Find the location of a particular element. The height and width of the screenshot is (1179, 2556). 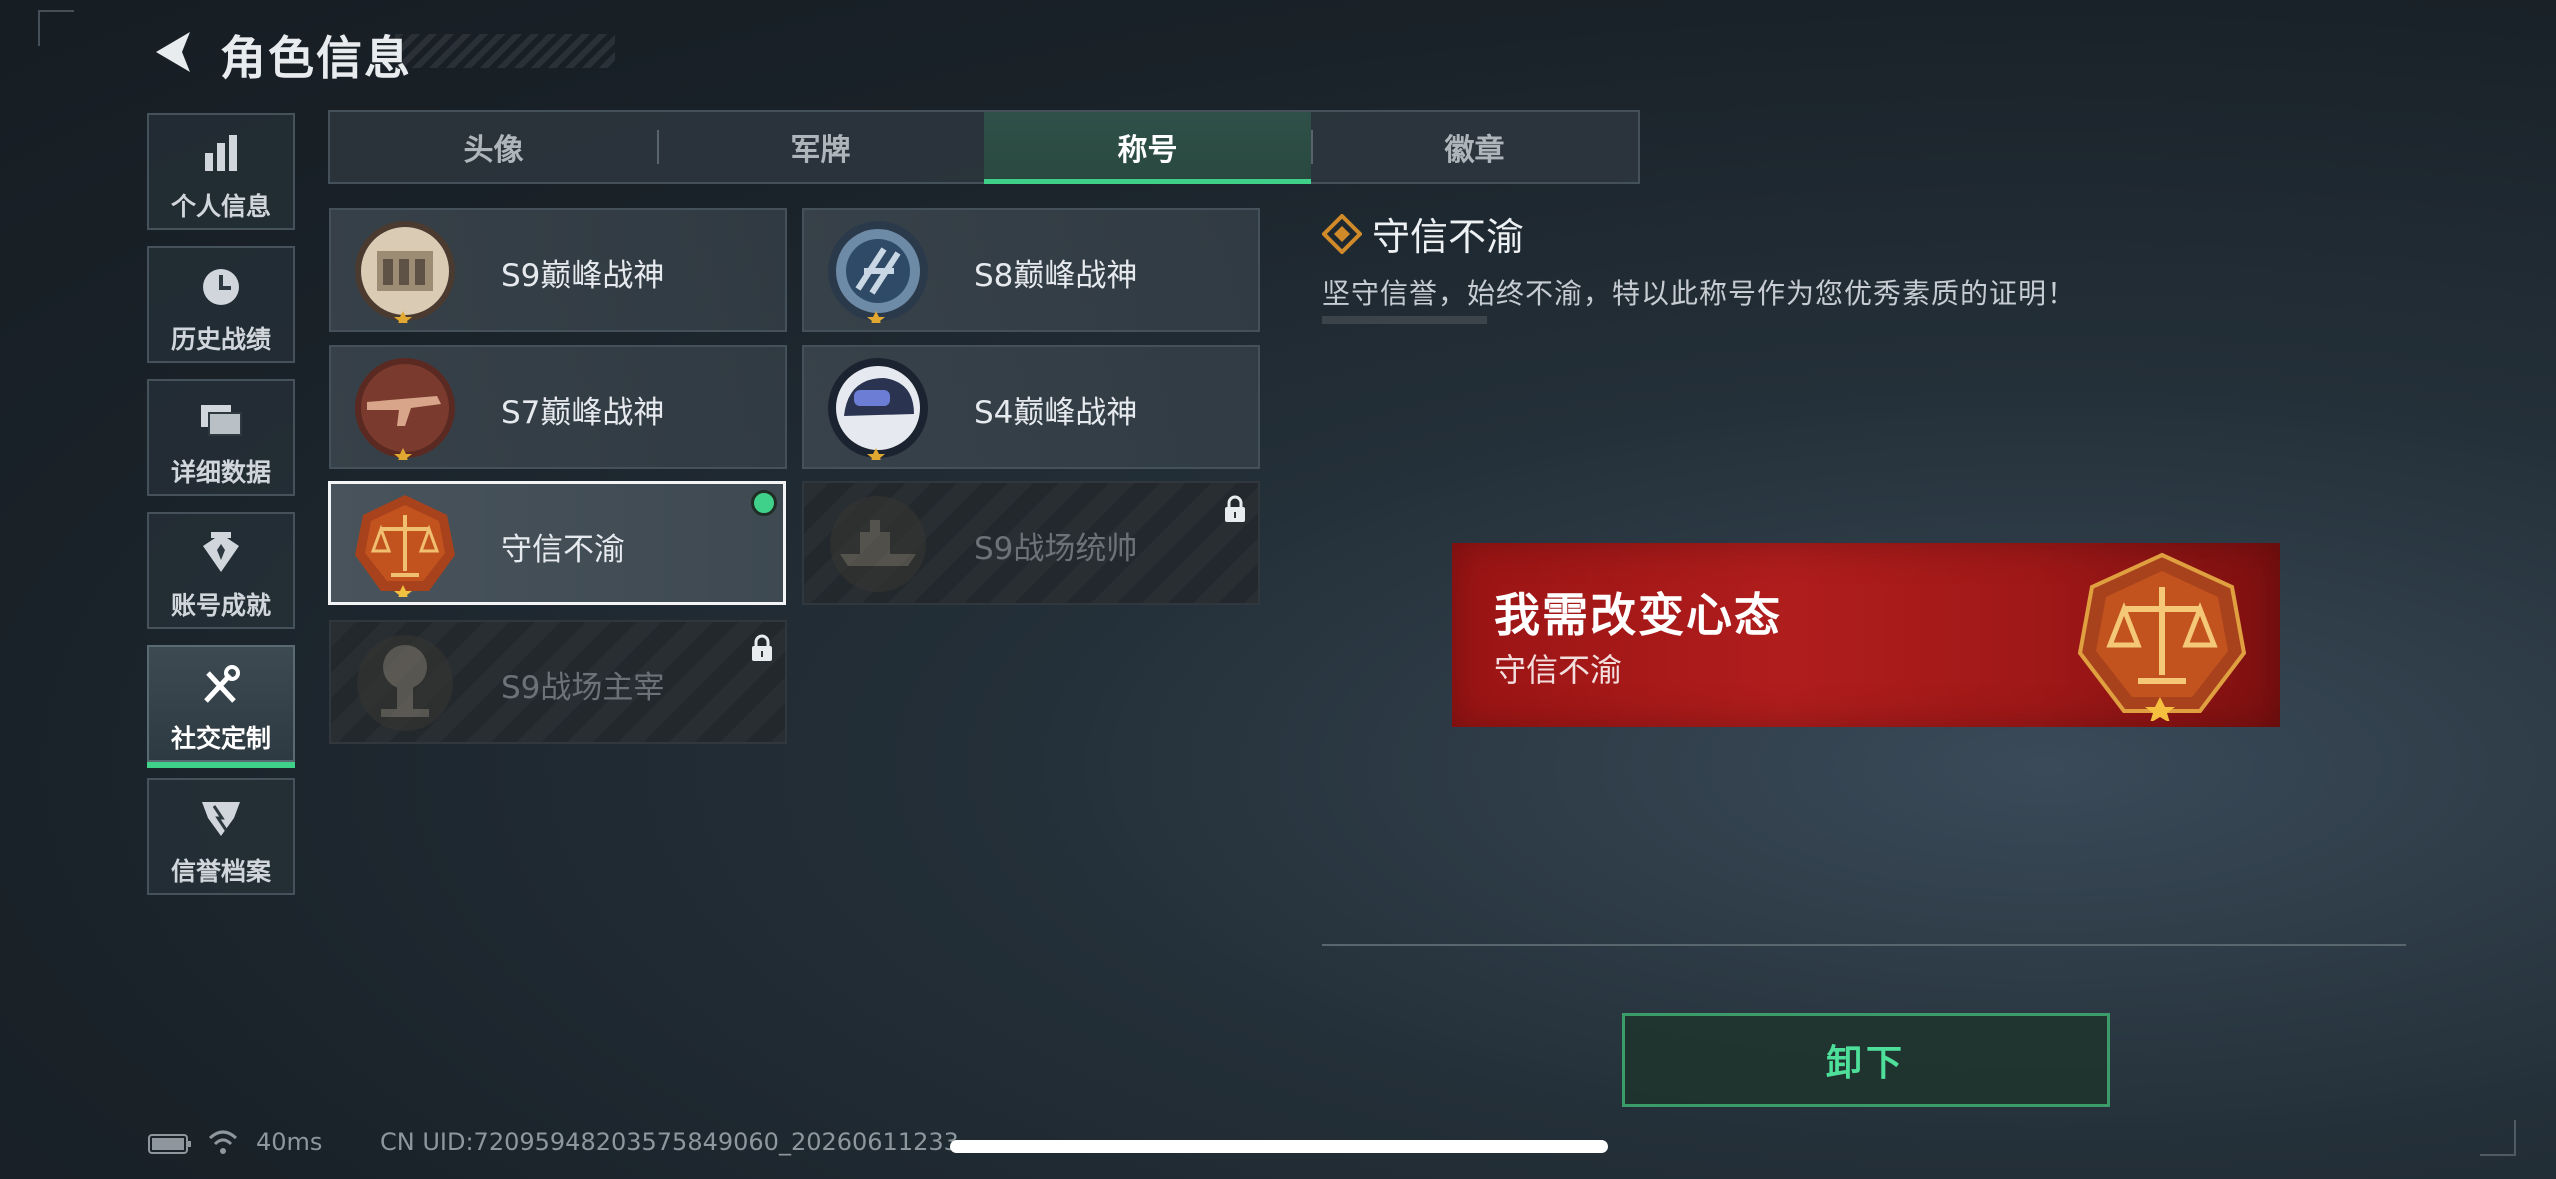

sidebar-item-social-custom: 社交定制 is located at coordinates (221, 706).